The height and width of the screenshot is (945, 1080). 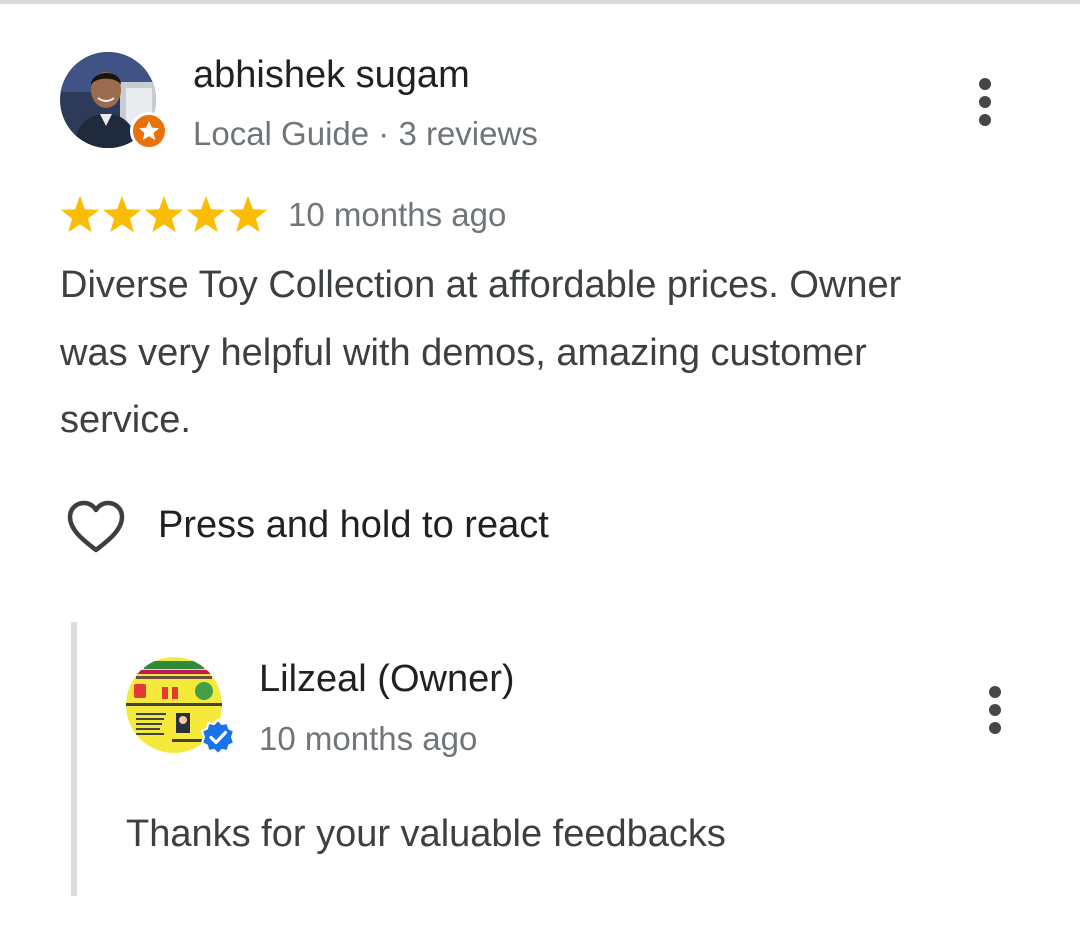 I want to click on review-time: 10 months ago, so click(x=397, y=214).